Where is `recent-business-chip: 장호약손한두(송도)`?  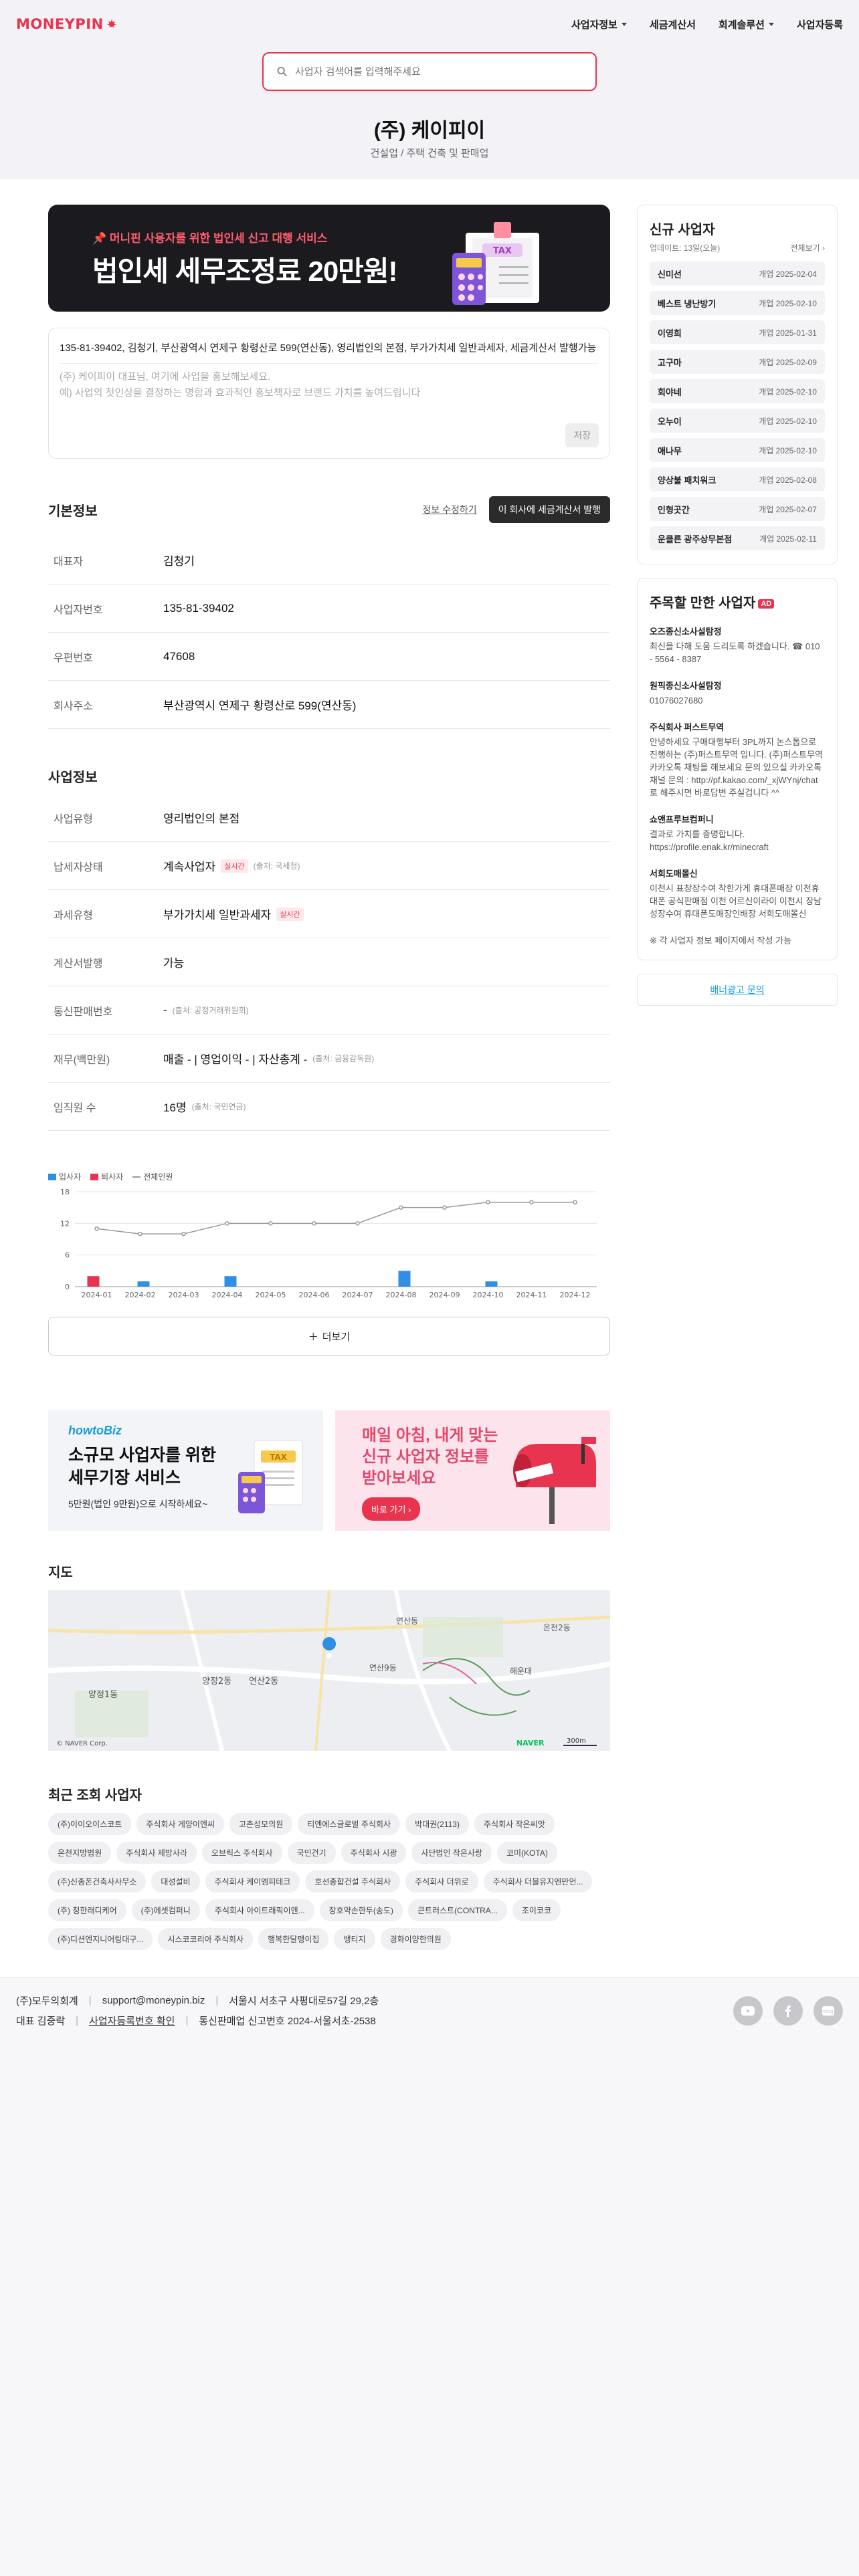
recent-business-chip: 장호약손한두(송도) is located at coordinates (361, 1910).